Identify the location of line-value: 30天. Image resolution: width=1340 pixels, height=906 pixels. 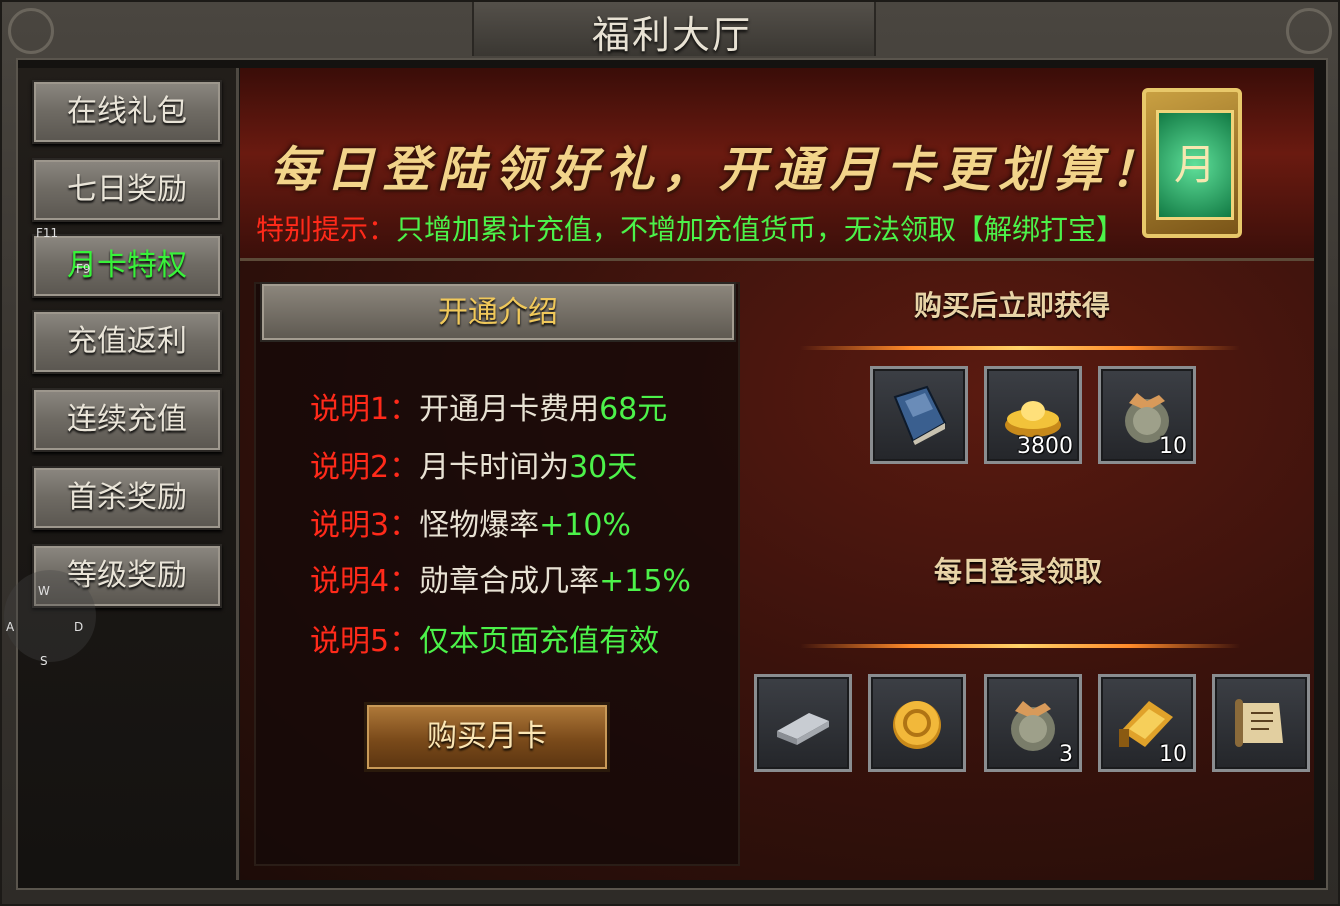
(603, 467).